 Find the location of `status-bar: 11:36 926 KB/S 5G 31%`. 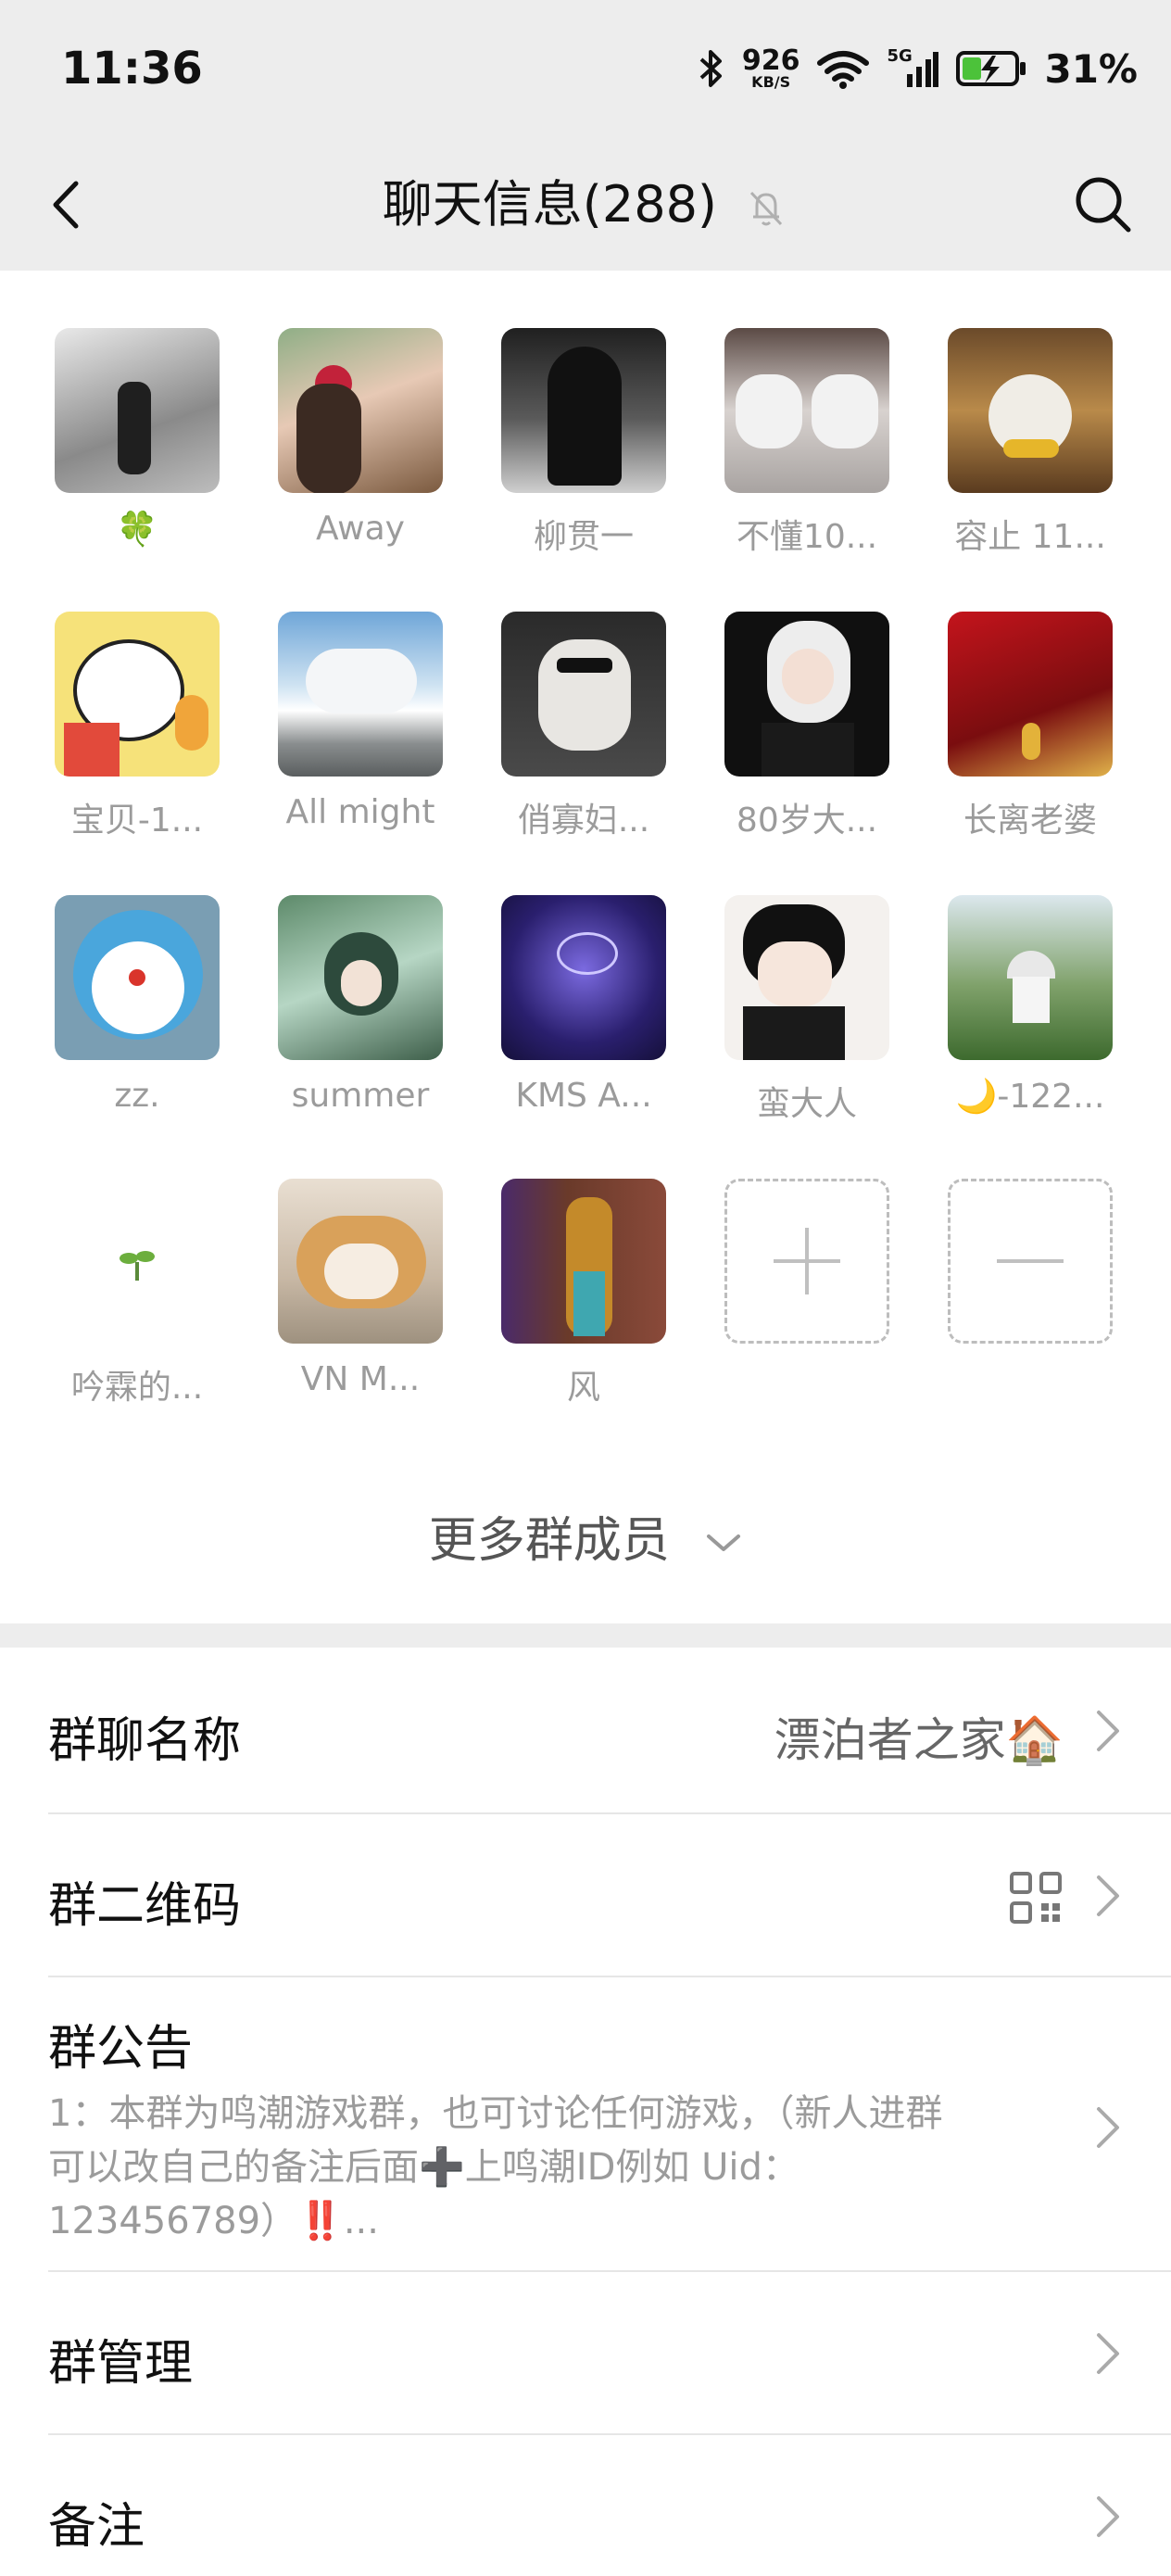

status-bar: 11:36 926 KB/S 5G 31% is located at coordinates (585, 69).